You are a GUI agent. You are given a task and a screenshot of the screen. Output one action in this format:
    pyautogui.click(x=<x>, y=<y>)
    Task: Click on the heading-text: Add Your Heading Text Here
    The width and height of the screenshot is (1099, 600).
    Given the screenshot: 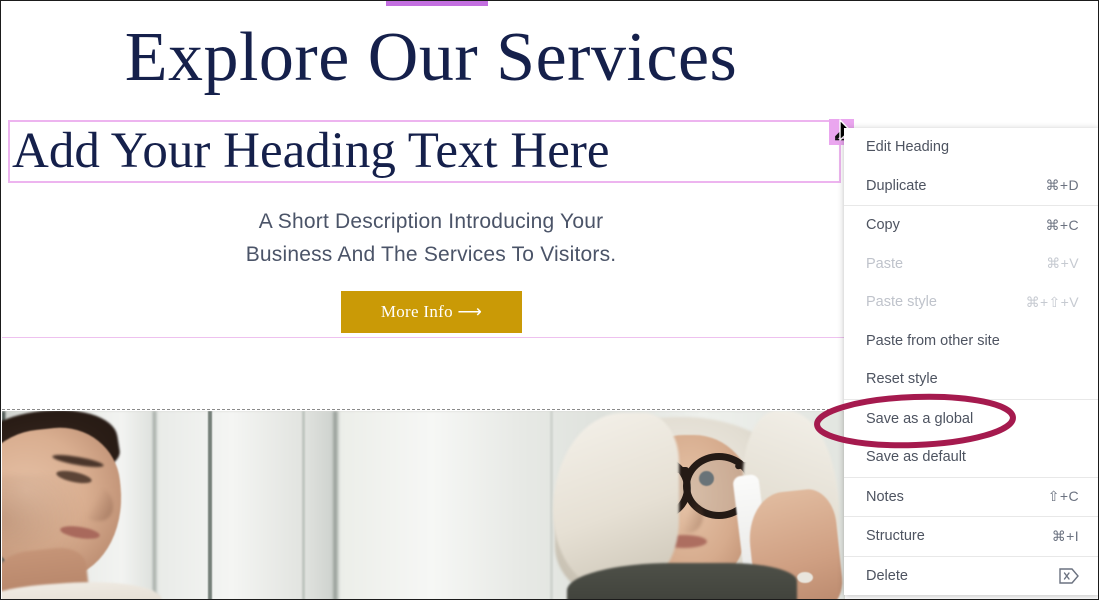 What is the action you would take?
    pyautogui.click(x=311, y=151)
    